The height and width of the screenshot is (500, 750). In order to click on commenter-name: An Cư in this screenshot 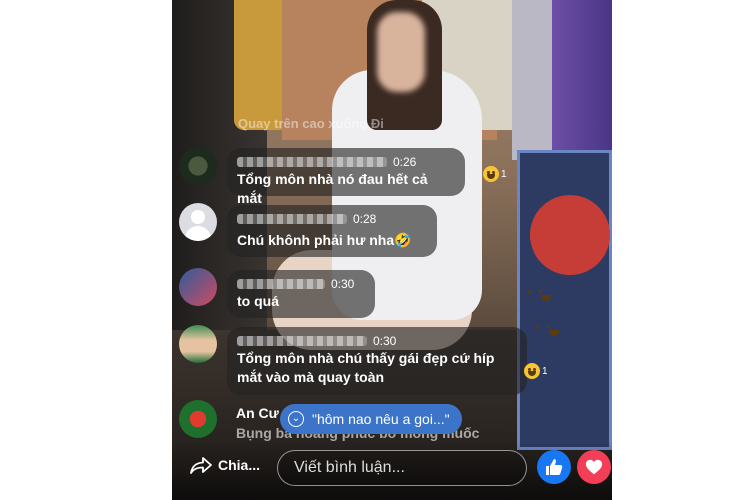, I will do `click(257, 413)`.